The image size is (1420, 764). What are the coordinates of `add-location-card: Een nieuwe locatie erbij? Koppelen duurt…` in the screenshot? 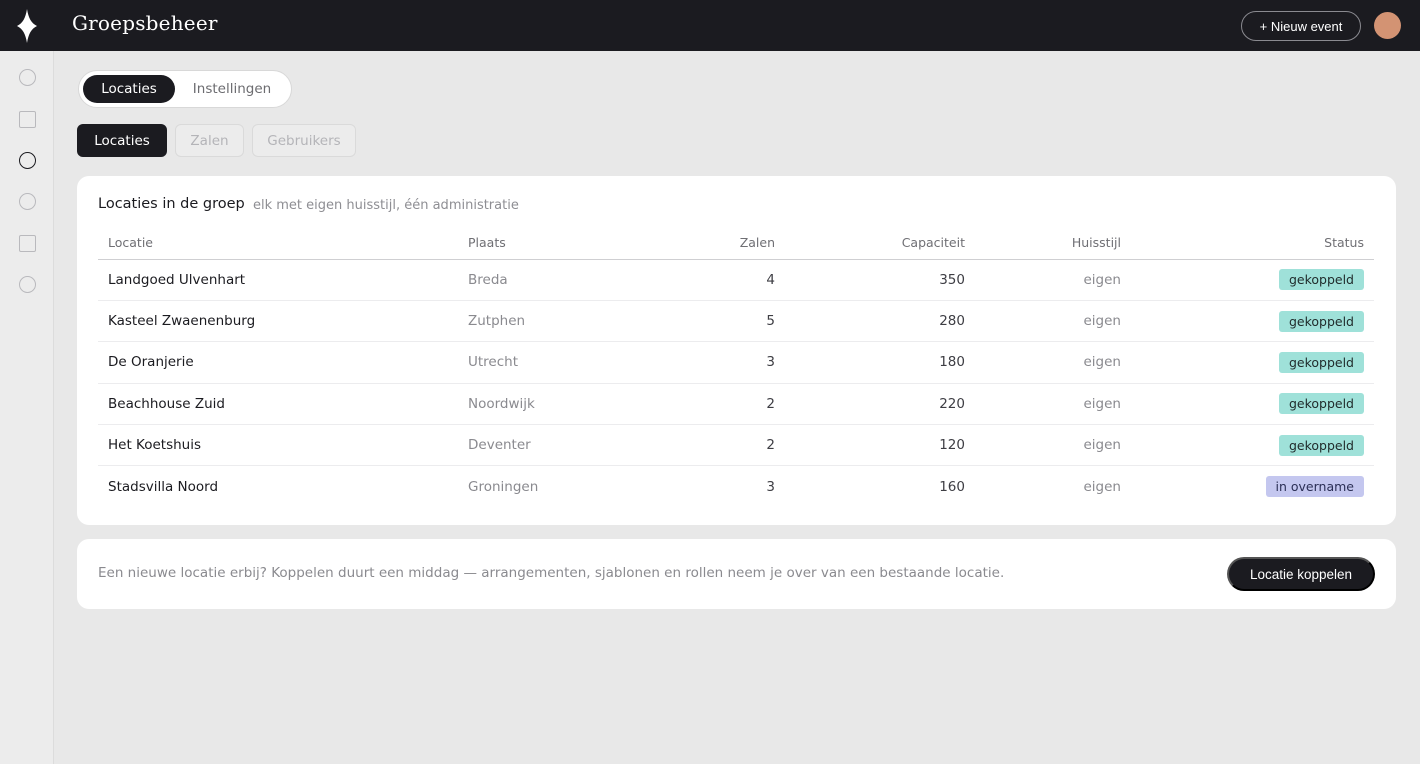 It's located at (736, 574).